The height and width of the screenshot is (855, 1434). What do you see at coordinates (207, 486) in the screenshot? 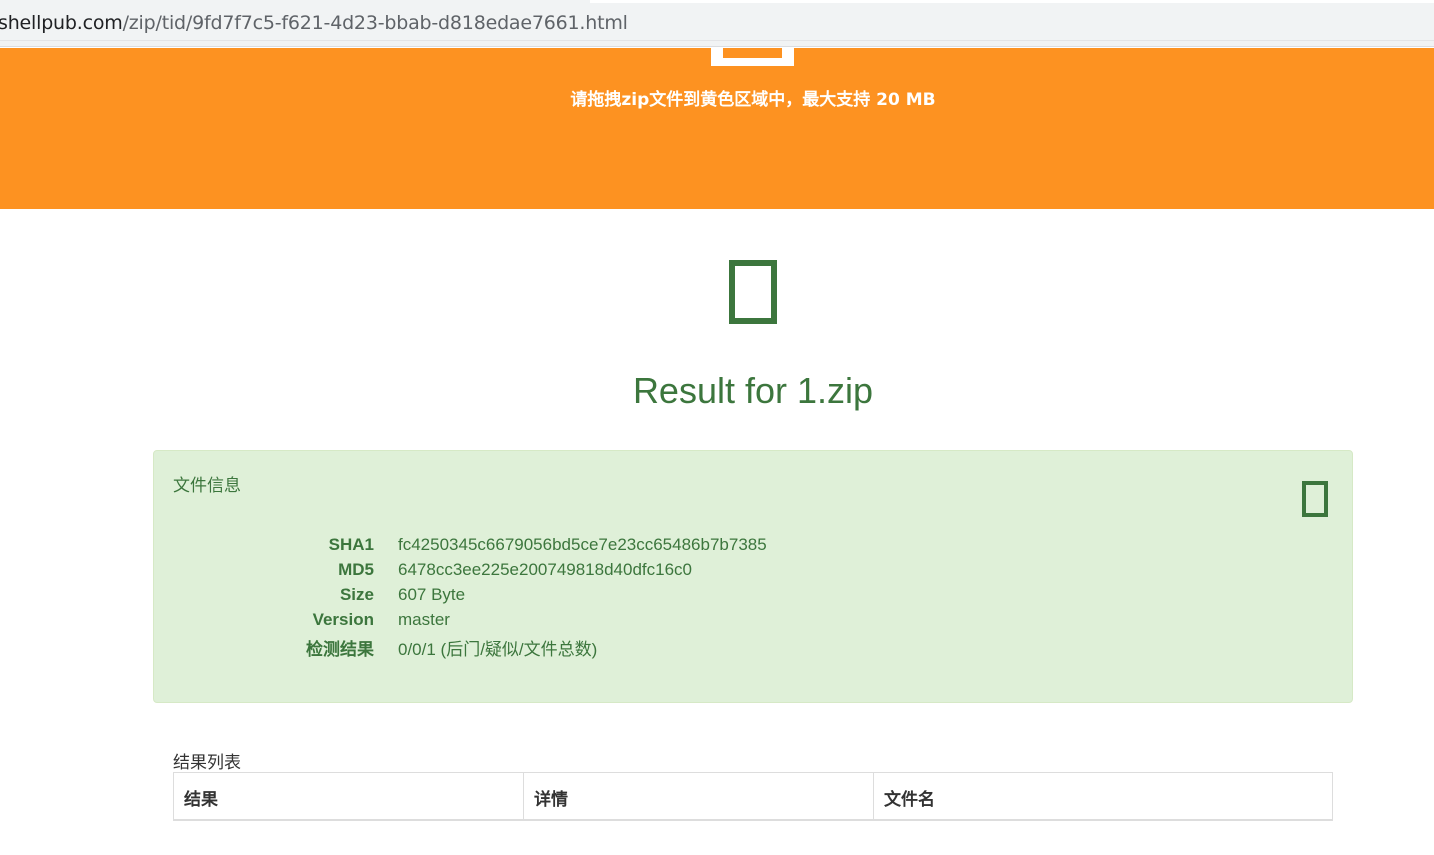
I see `panel-heading: 文件信息` at bounding box center [207, 486].